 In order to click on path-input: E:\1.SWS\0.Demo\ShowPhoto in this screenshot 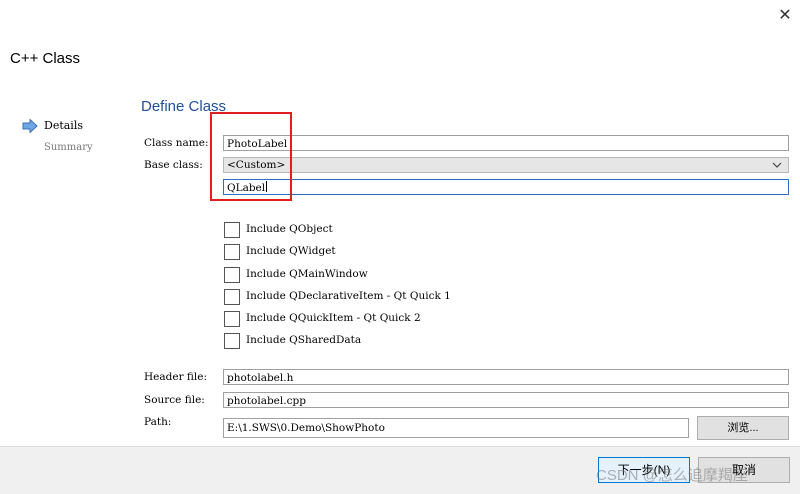, I will do `click(456, 428)`.